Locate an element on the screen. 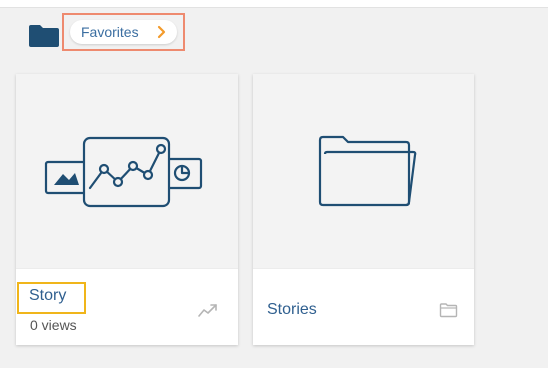 This screenshot has height=368, width=548. breadcrumb-label: Favorites is located at coordinates (110, 32).